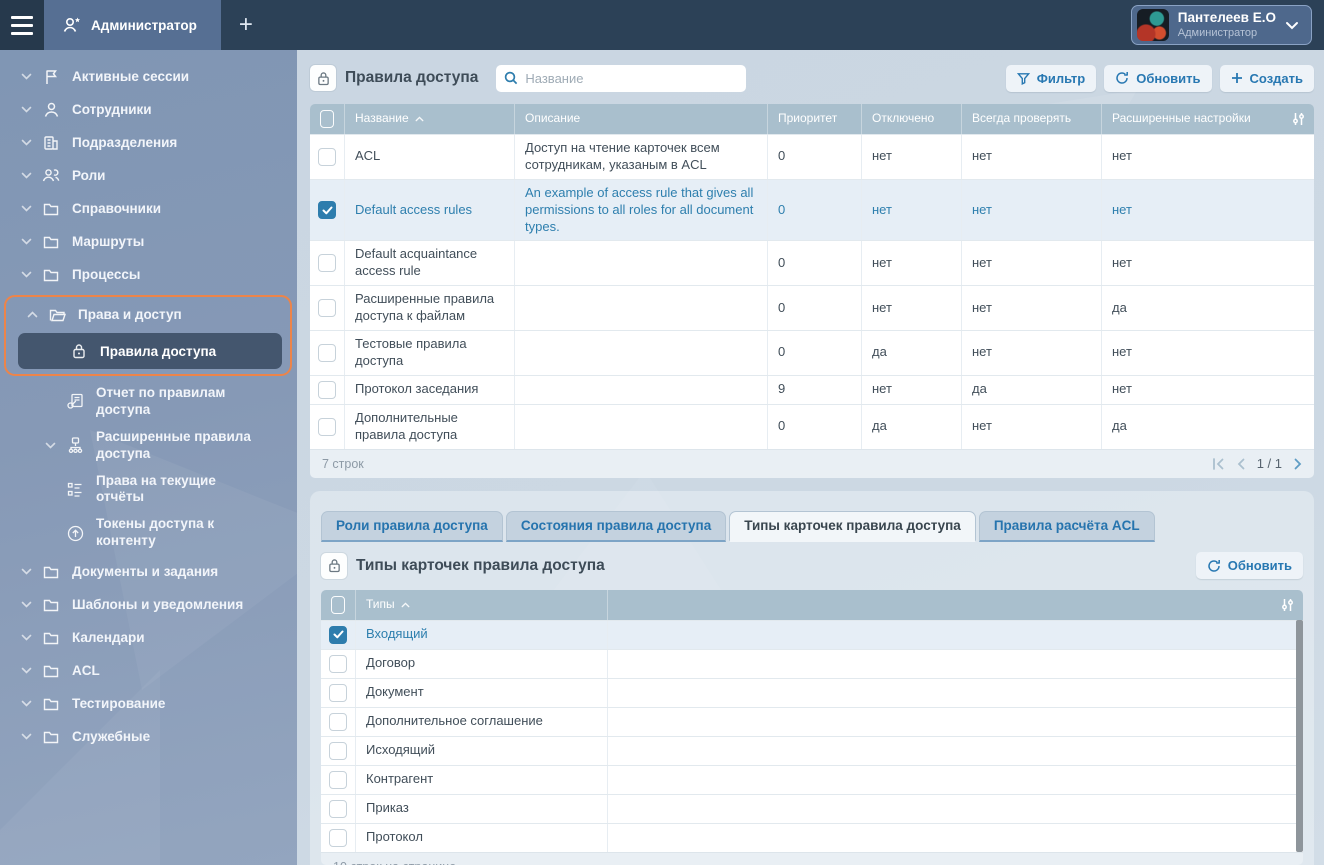 This screenshot has width=1324, height=865. I want to click on sidebar-item-service: Служебные, so click(148, 736).